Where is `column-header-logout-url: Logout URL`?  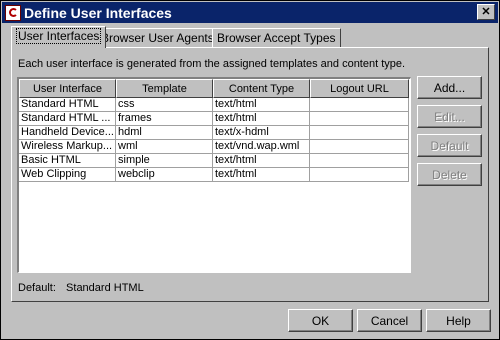
column-header-logout-url: Logout URL is located at coordinates (359, 88).